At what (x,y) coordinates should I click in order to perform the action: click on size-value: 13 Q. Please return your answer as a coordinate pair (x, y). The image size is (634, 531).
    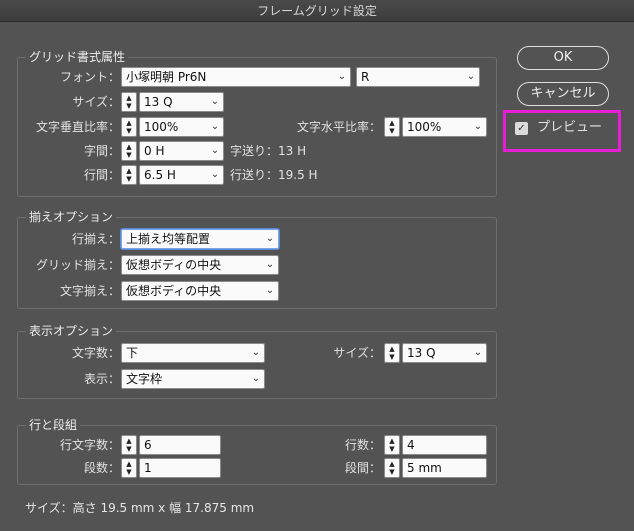
    Looking at the image, I should click on (158, 102).